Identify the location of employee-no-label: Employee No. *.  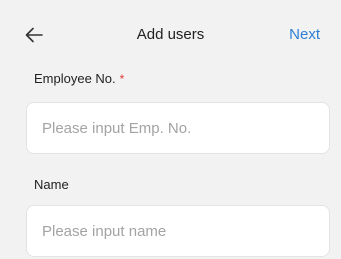
(79, 79).